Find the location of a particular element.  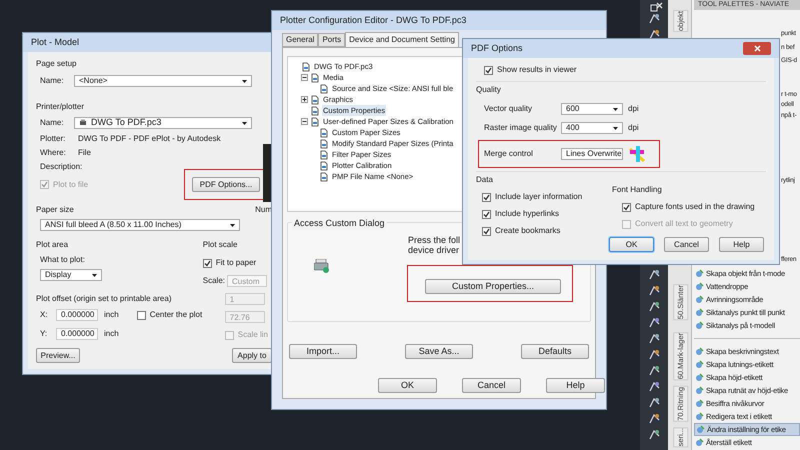

tab: General is located at coordinates (300, 40).